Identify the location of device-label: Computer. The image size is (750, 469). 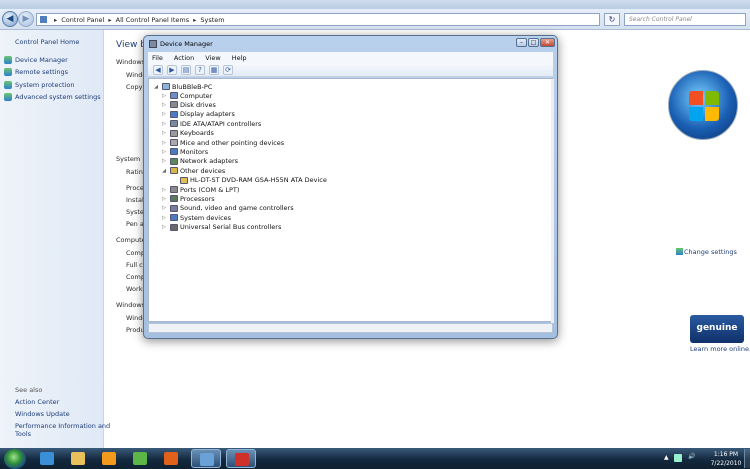
(196, 95).